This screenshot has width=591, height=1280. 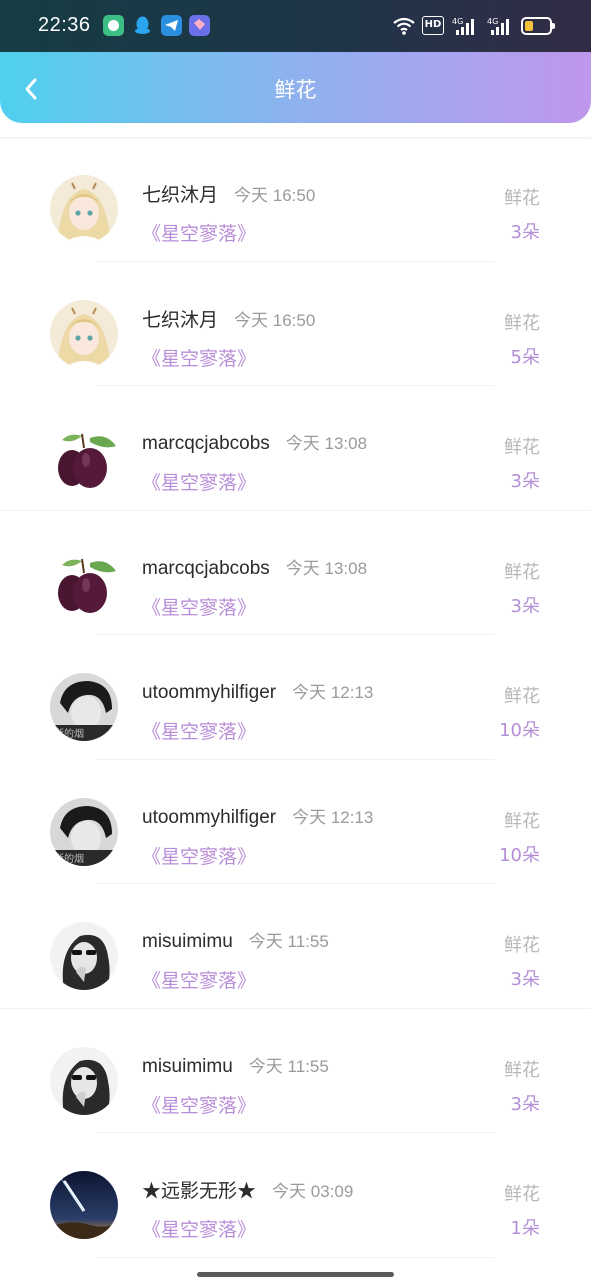 I want to click on list-item: ★远影无形★ 今天 03:09 《星空寥落》 鲜花 1朵, so click(x=295, y=1195).